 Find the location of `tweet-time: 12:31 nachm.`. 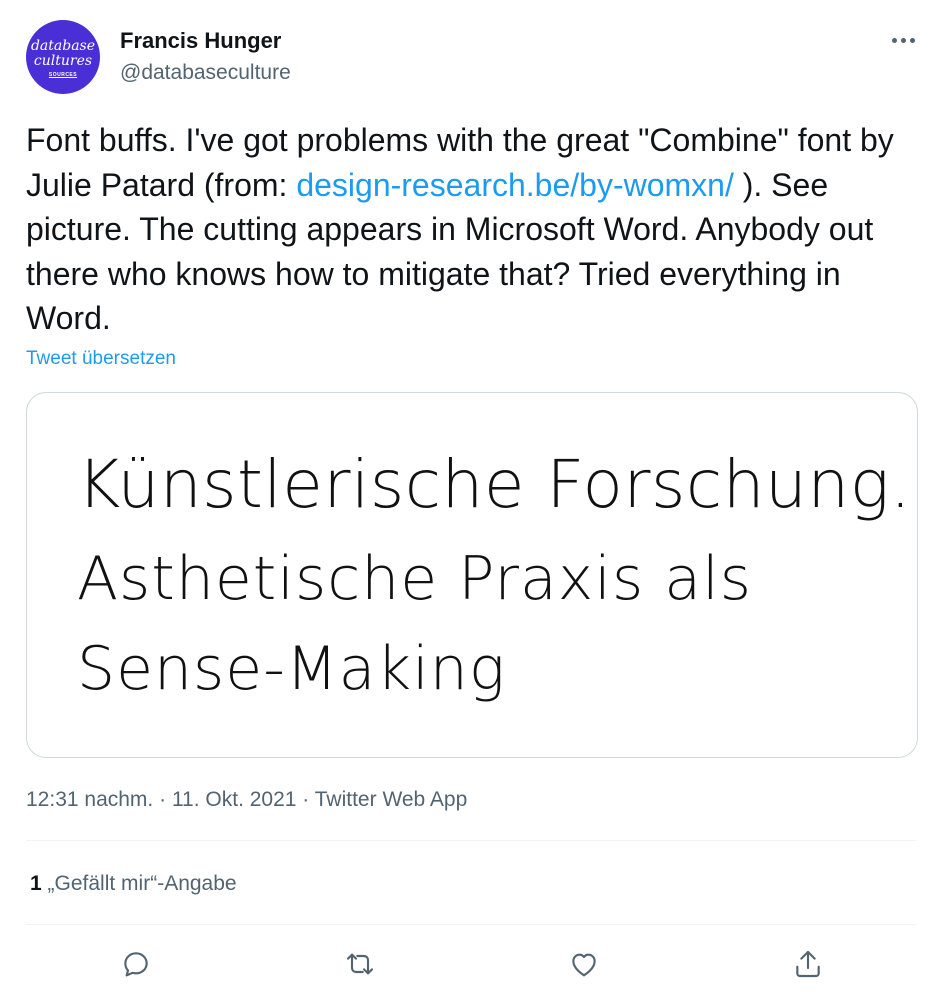

tweet-time: 12:31 nachm. is located at coordinates (89, 799).